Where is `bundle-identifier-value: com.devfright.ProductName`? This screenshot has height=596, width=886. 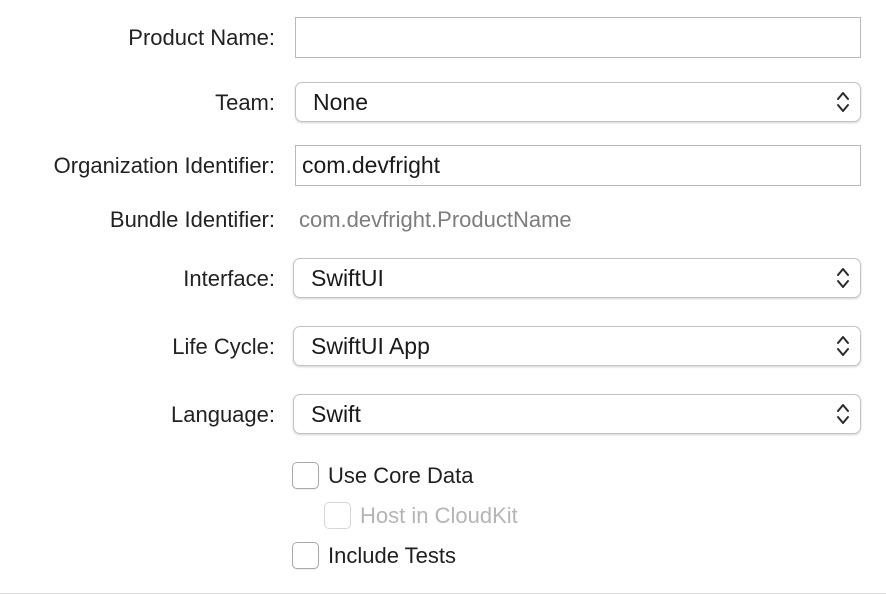 bundle-identifier-value: com.devfright.ProductName is located at coordinates (435, 219).